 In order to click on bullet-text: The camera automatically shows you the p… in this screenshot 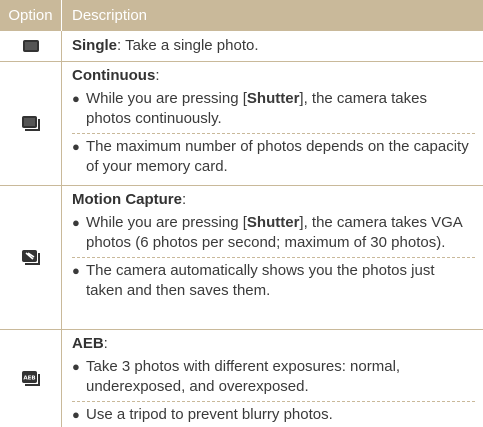, I will do `click(260, 280)`.